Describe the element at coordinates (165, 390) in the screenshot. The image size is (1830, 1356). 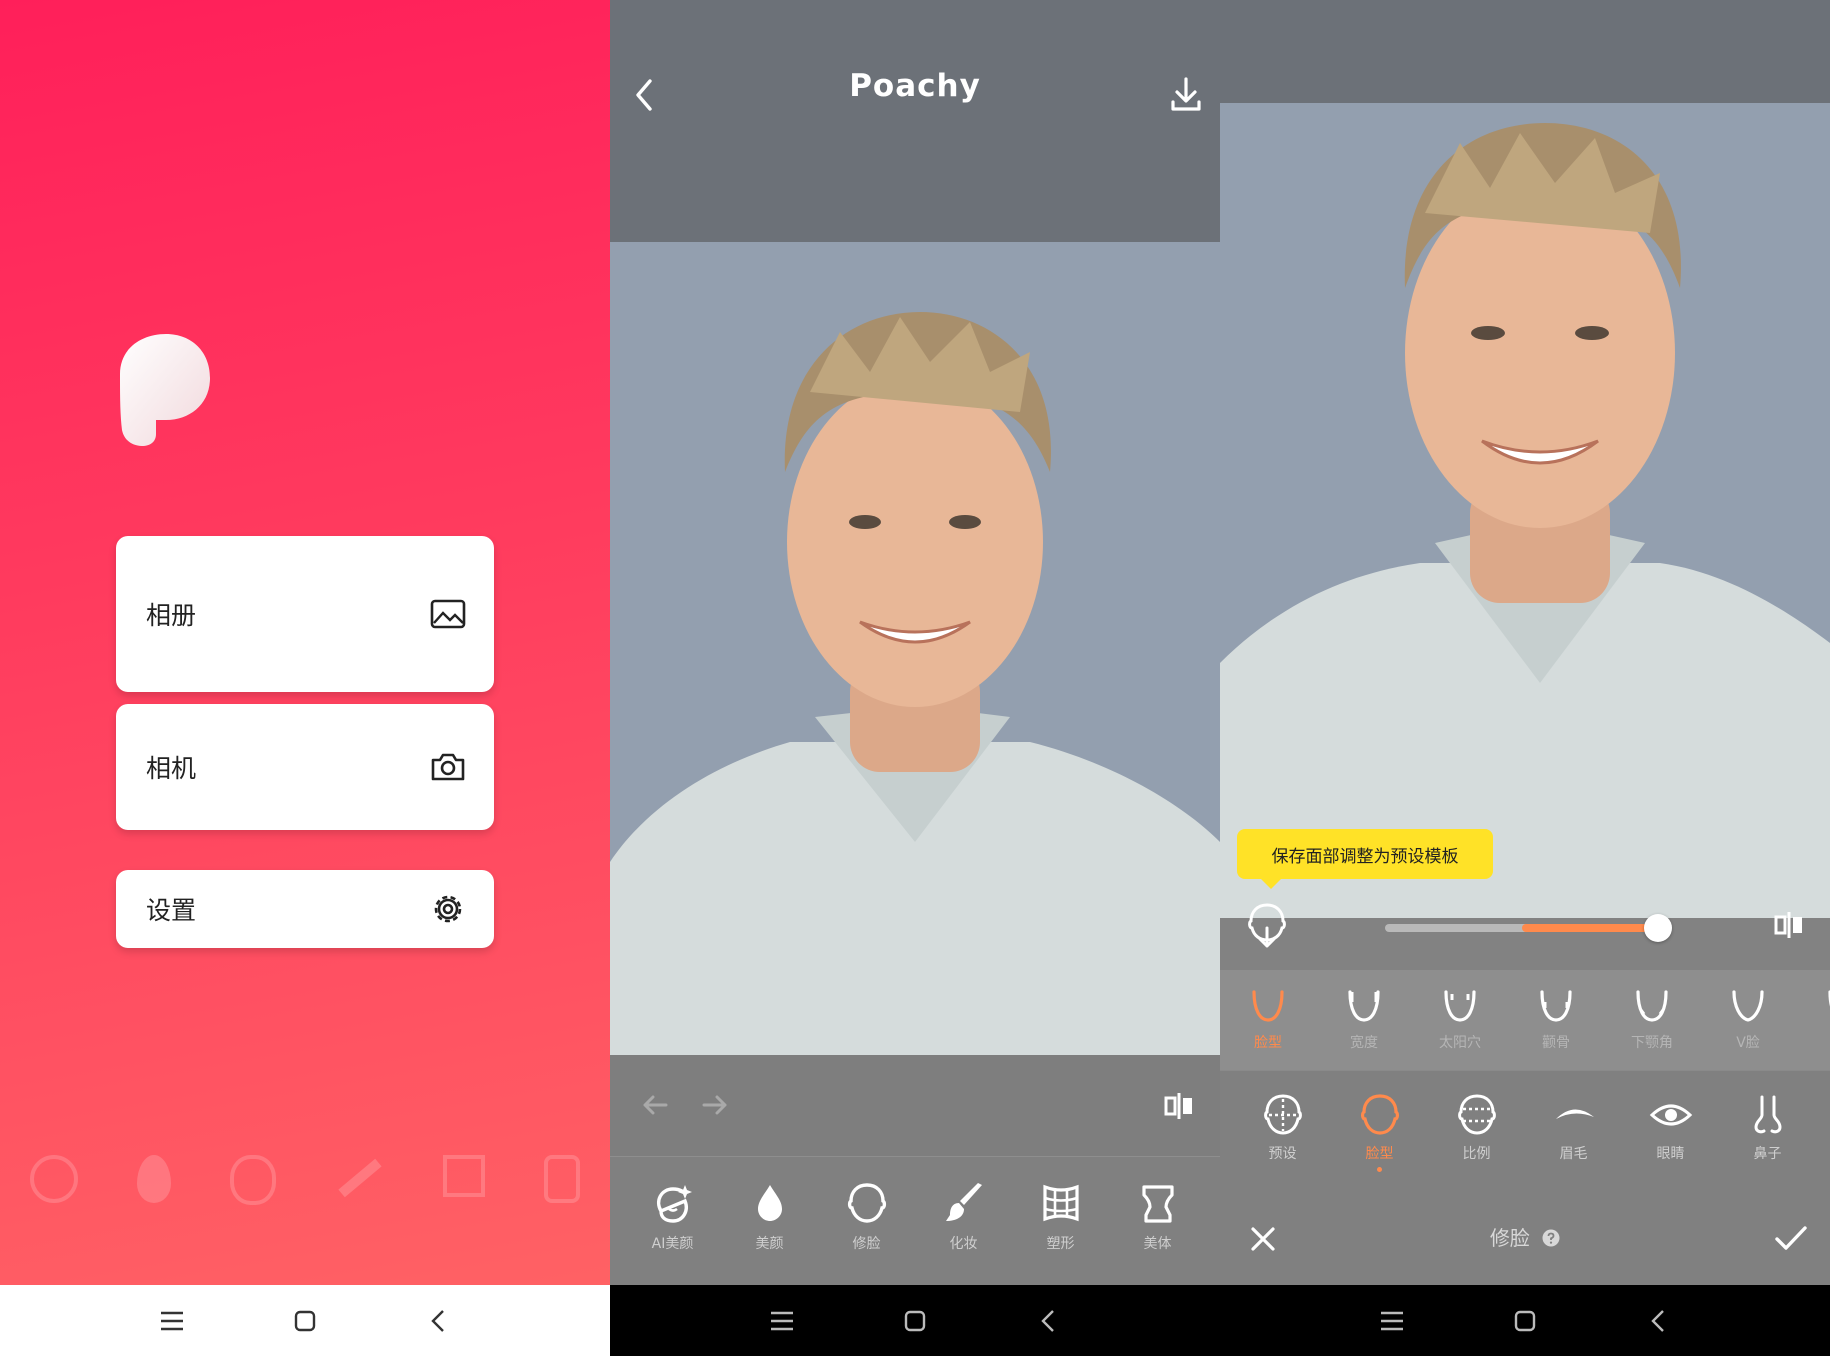
I see `app-logo` at that location.